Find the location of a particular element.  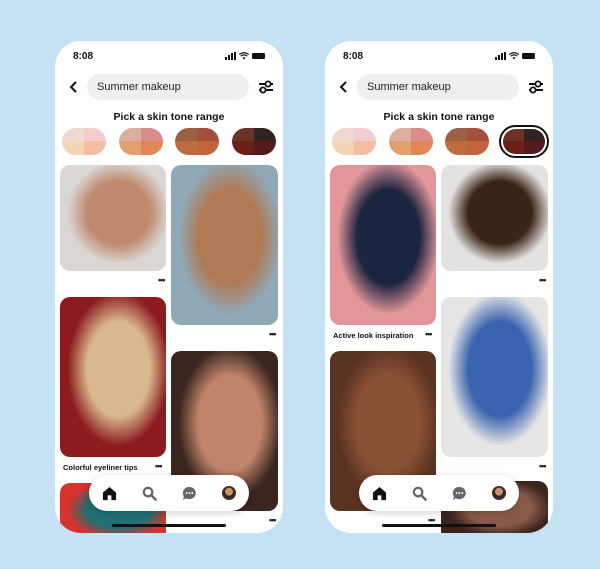

pin-caption: Active look inspiration is located at coordinates (373, 335).